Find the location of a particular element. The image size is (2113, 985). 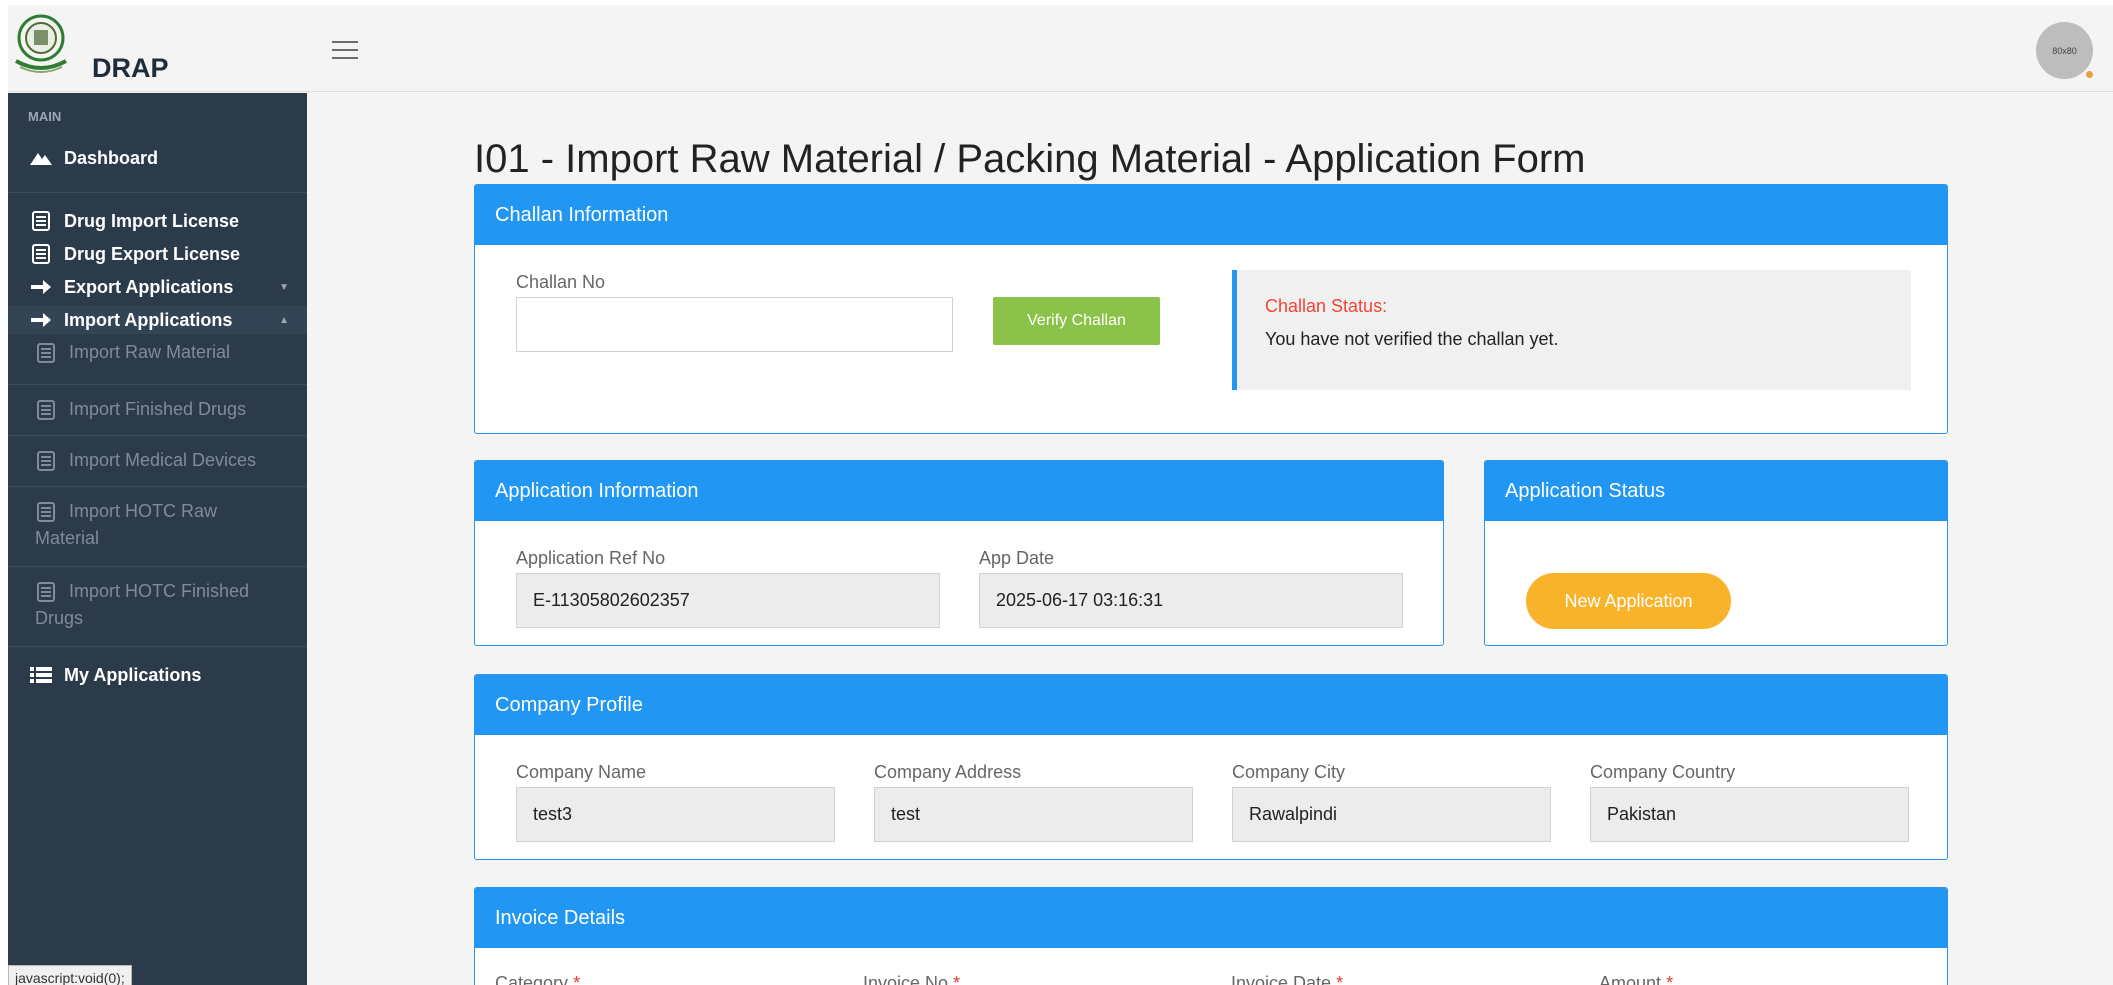

subitem-label-line2: Drugs is located at coordinates (59, 618).